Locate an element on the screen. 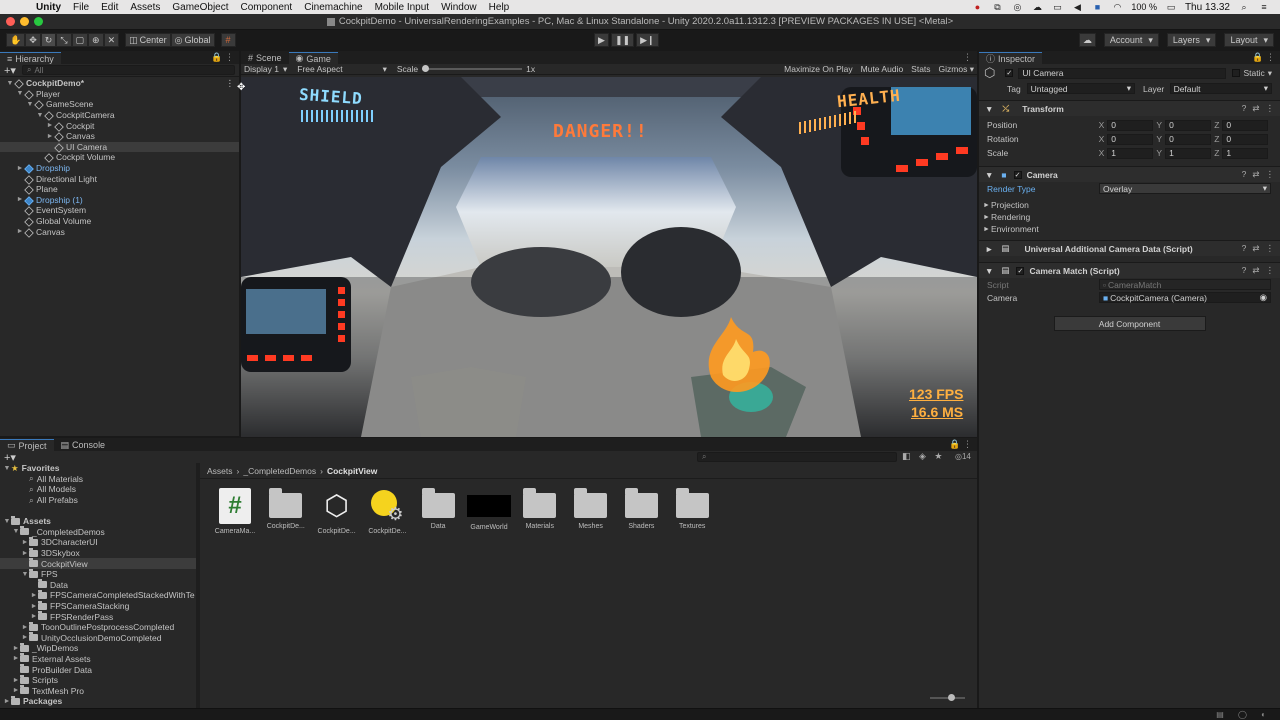 This screenshot has width=1280, height=720. tab-console: ▤ Console is located at coordinates (83, 445).